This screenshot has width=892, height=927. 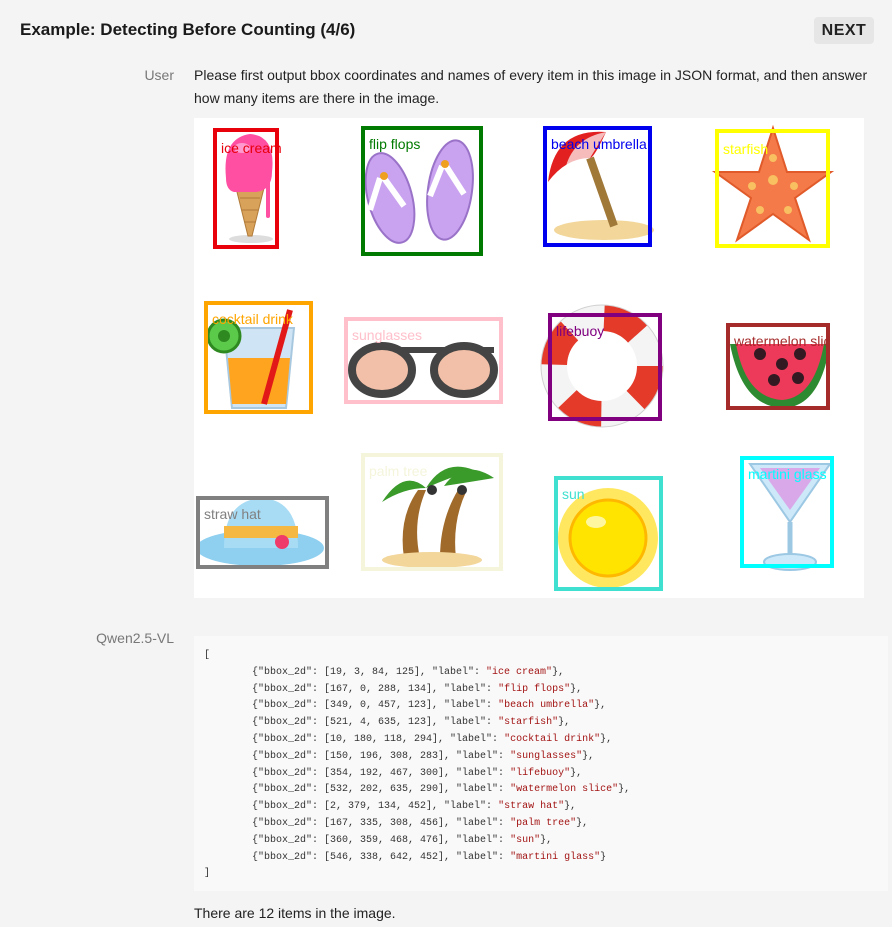 I want to click on bbox-label: flip flops, so click(x=395, y=144).